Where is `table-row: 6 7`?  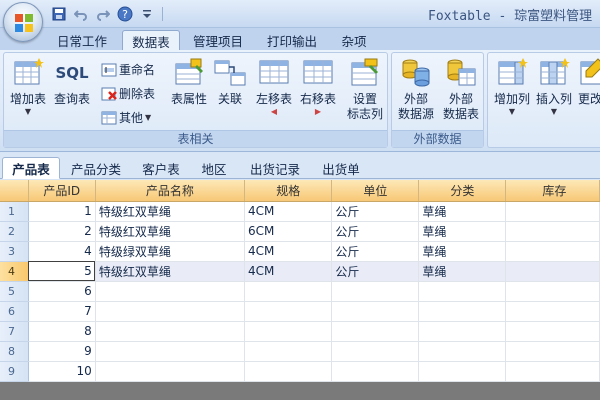 table-row: 6 7 is located at coordinates (300, 311).